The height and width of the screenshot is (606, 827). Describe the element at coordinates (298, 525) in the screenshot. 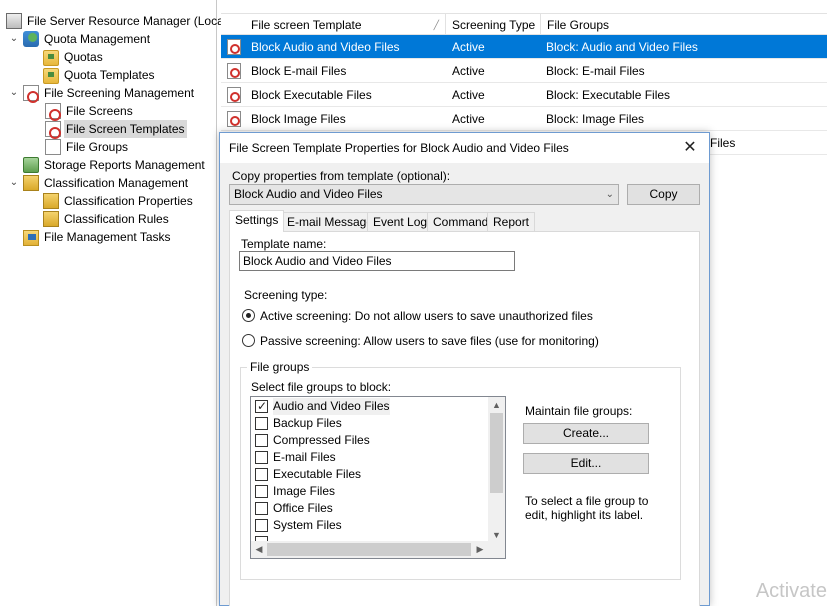

I see `list-item: System Files` at that location.